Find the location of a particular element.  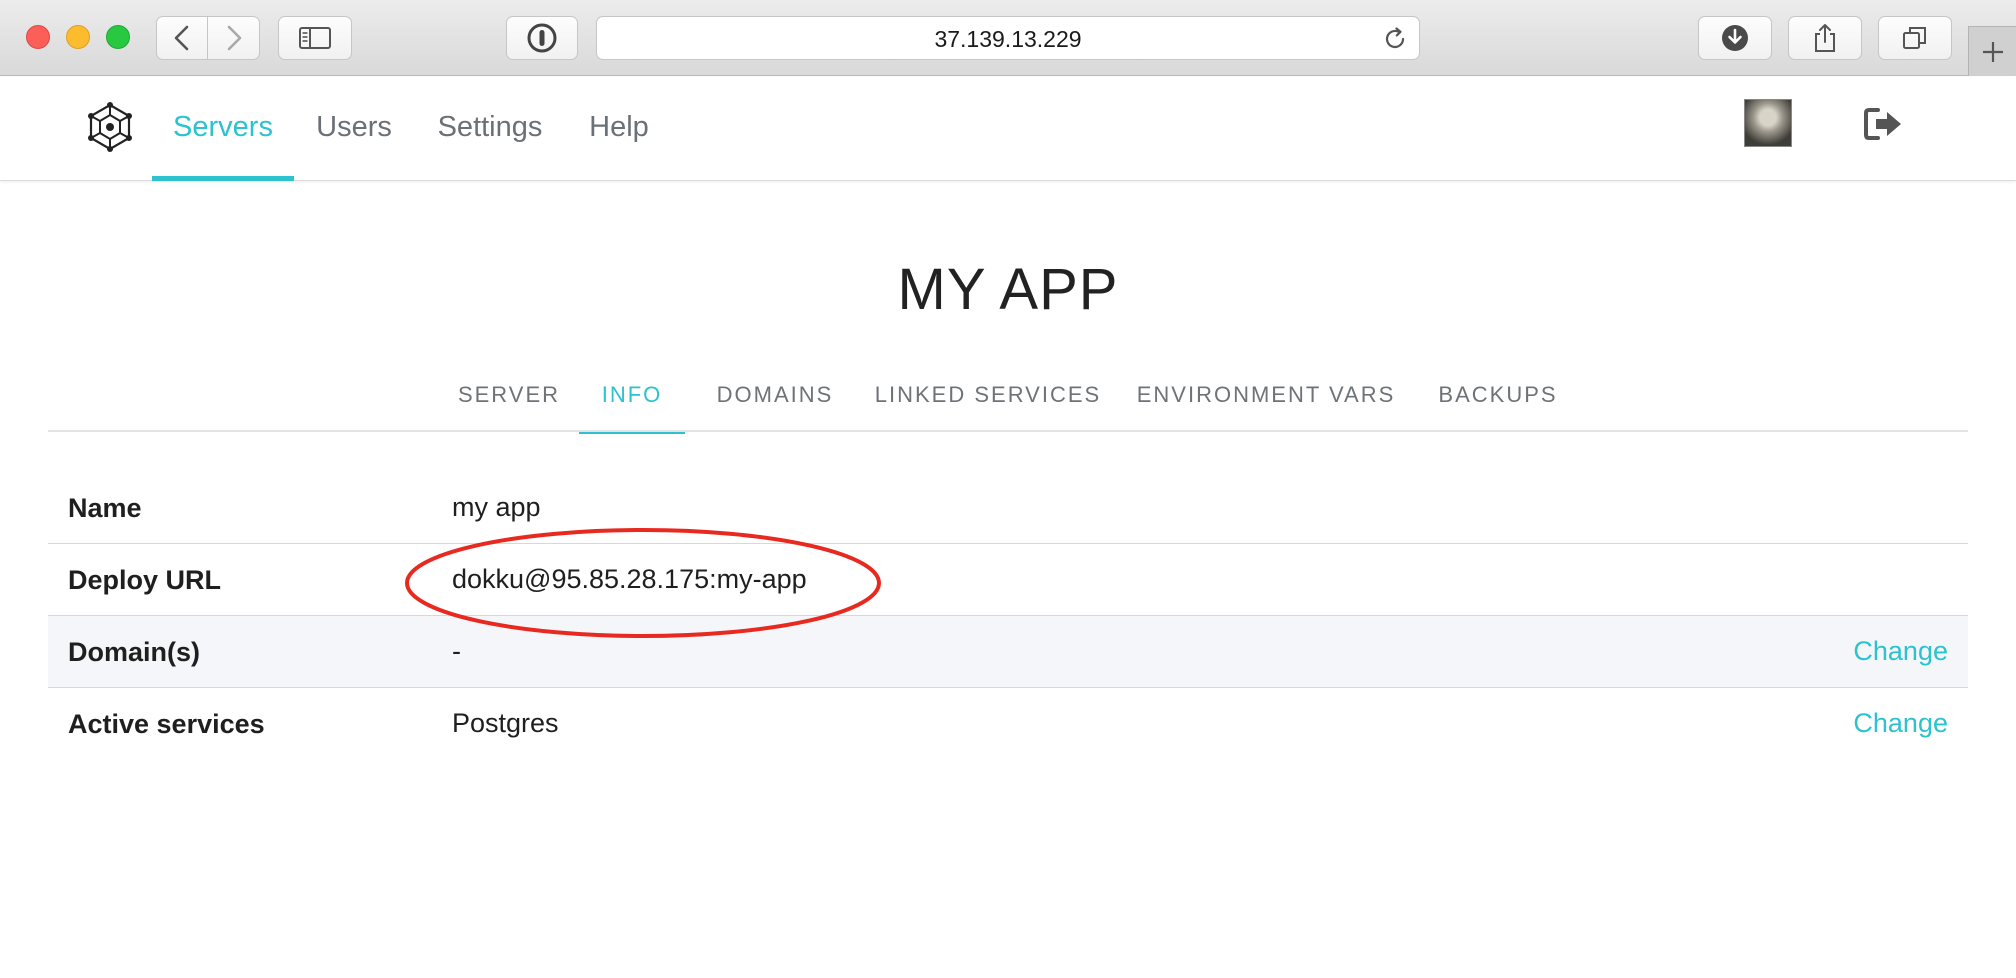

sidebar-toggle-button is located at coordinates (315, 38).